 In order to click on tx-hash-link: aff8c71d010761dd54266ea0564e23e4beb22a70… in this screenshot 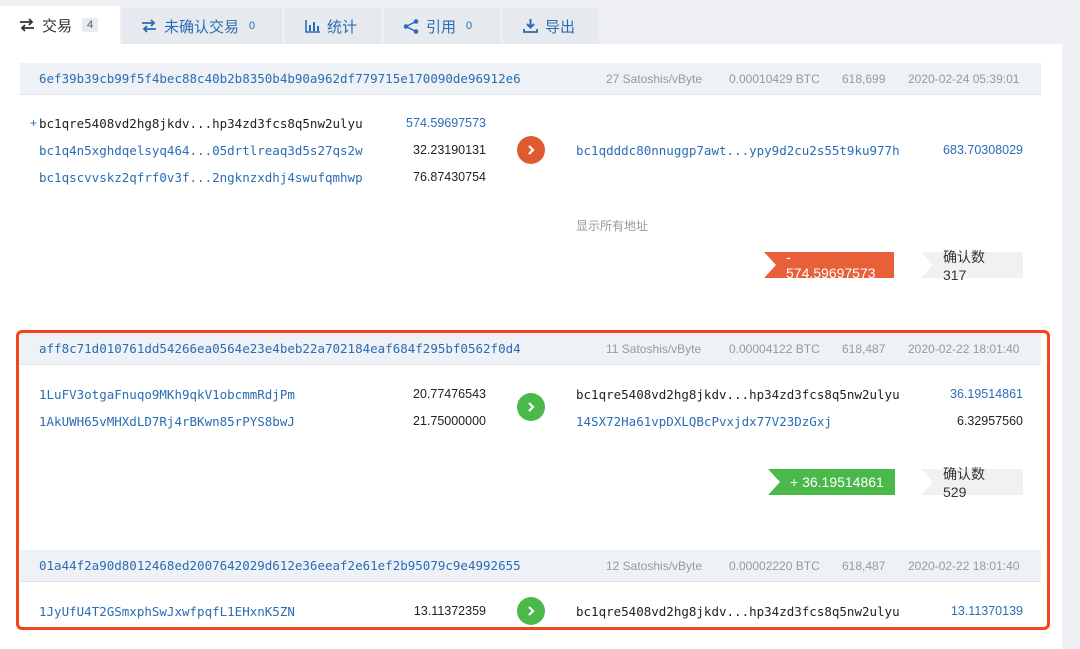, I will do `click(280, 348)`.